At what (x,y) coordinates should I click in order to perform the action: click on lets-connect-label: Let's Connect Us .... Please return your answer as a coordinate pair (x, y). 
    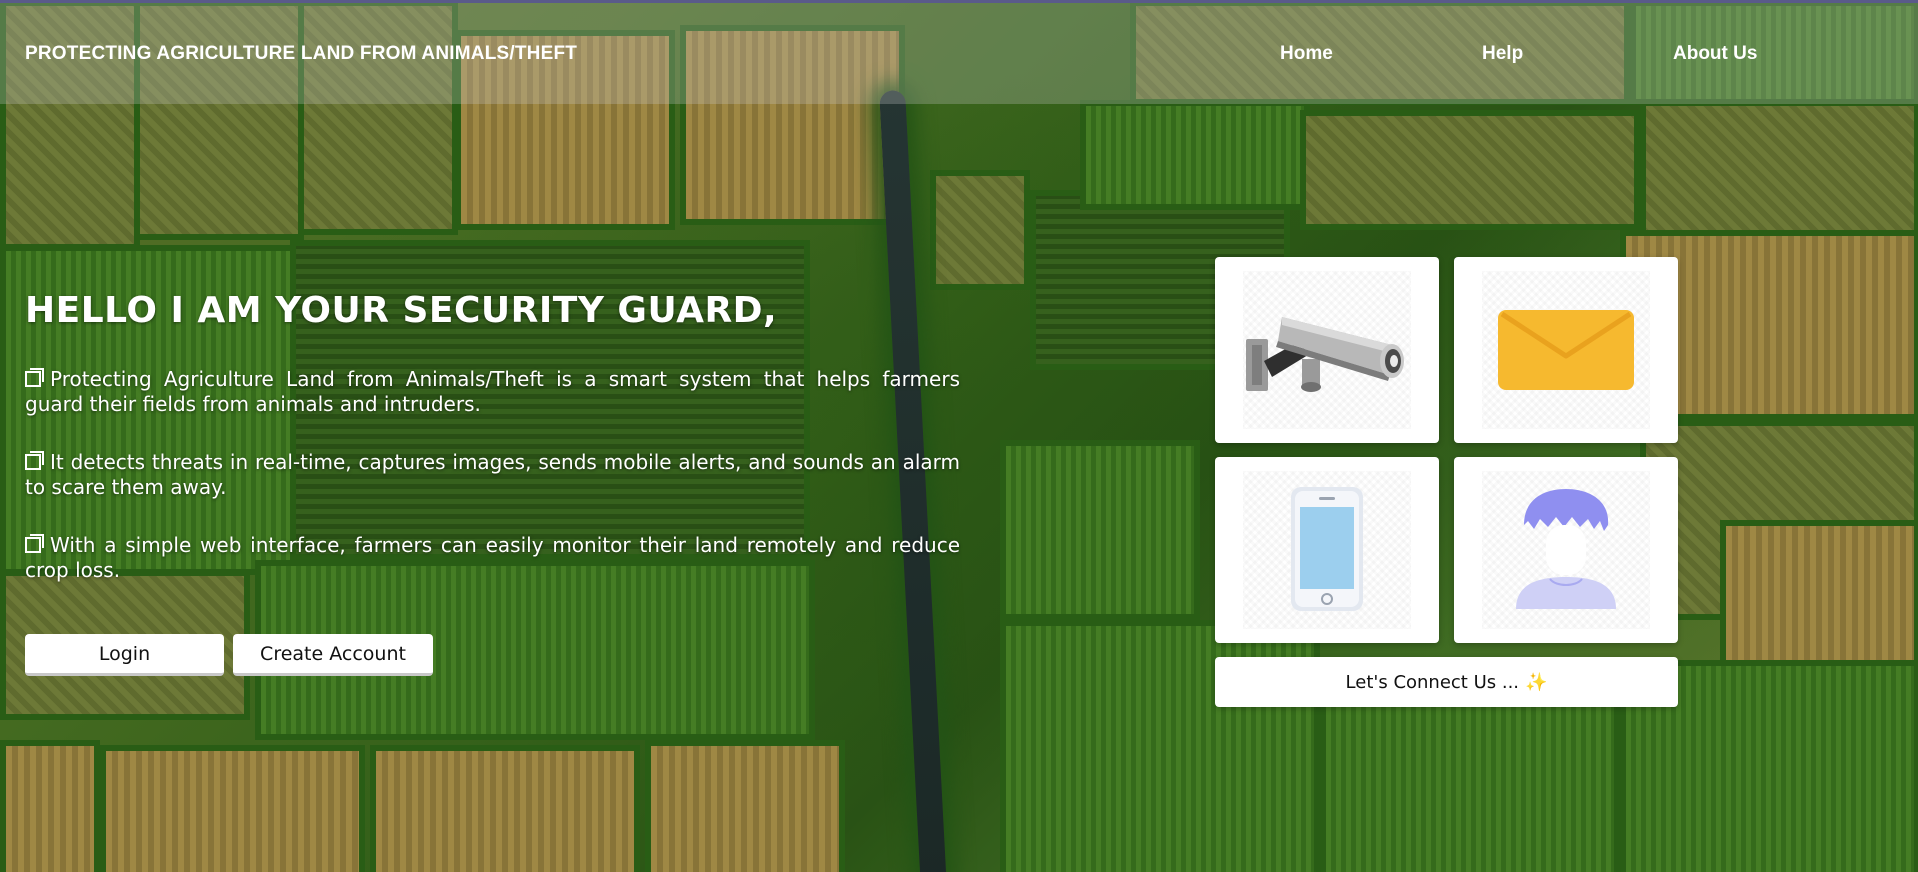
    Looking at the image, I should click on (1432, 682).